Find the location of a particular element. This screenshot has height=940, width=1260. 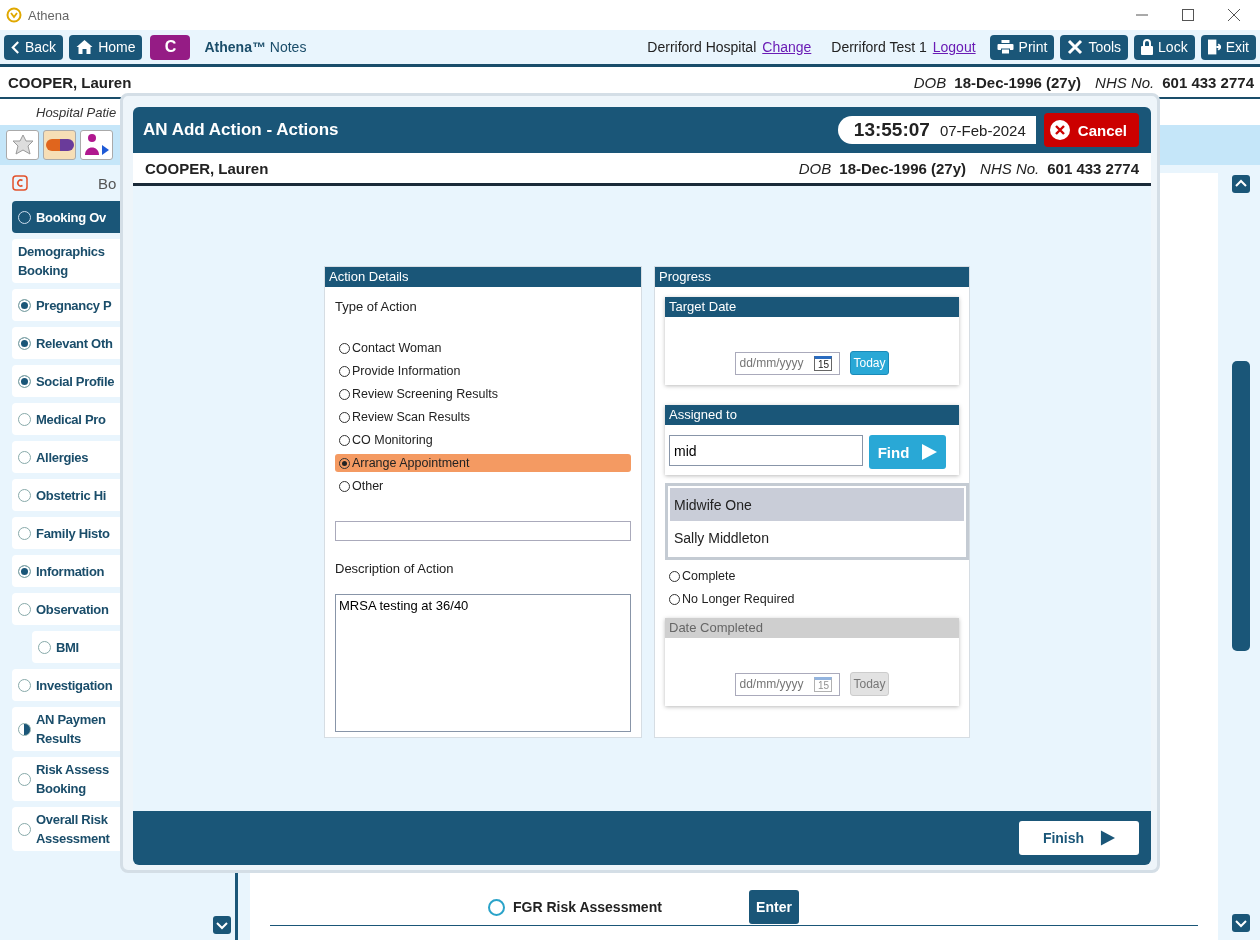

close-circle-icon is located at coordinates (1059, 130).